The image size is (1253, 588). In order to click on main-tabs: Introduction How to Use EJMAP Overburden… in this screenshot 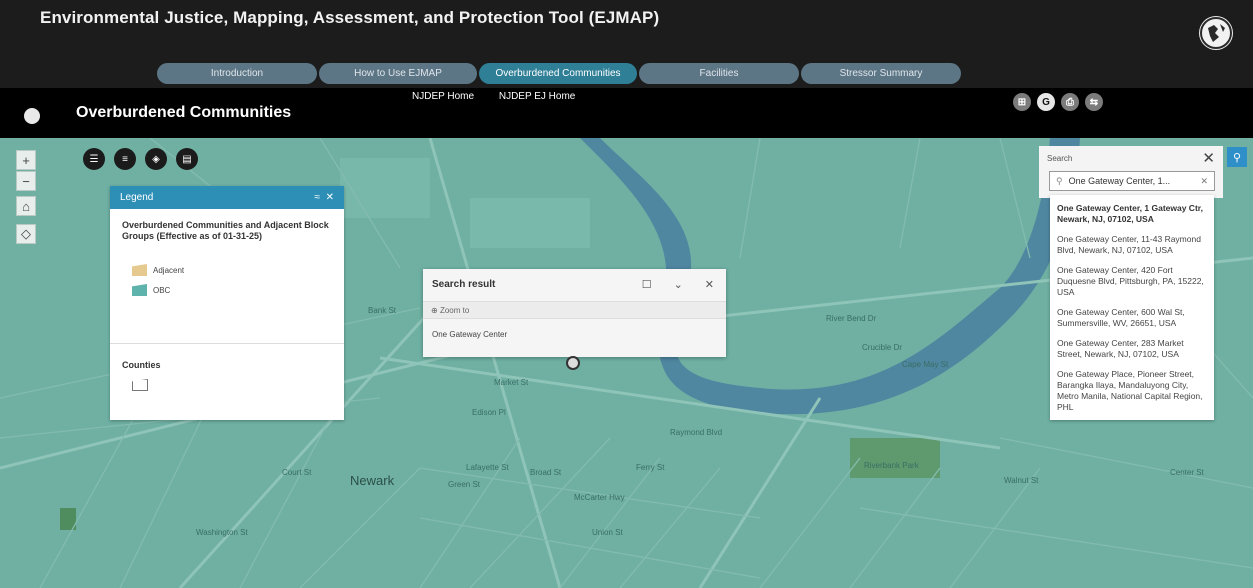, I will do `click(560, 73)`.